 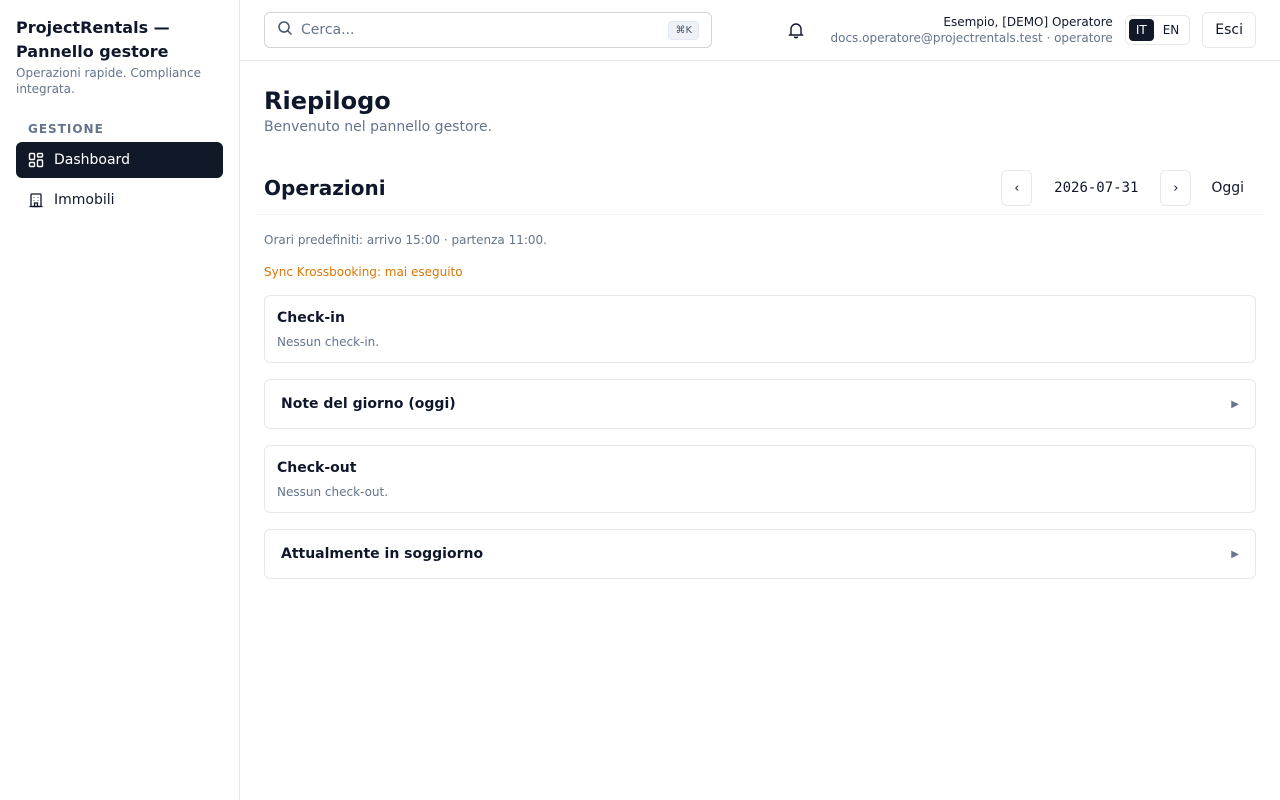 What do you see at coordinates (66, 129) in the screenshot?
I see `nav-section-label: GESTIONE` at bounding box center [66, 129].